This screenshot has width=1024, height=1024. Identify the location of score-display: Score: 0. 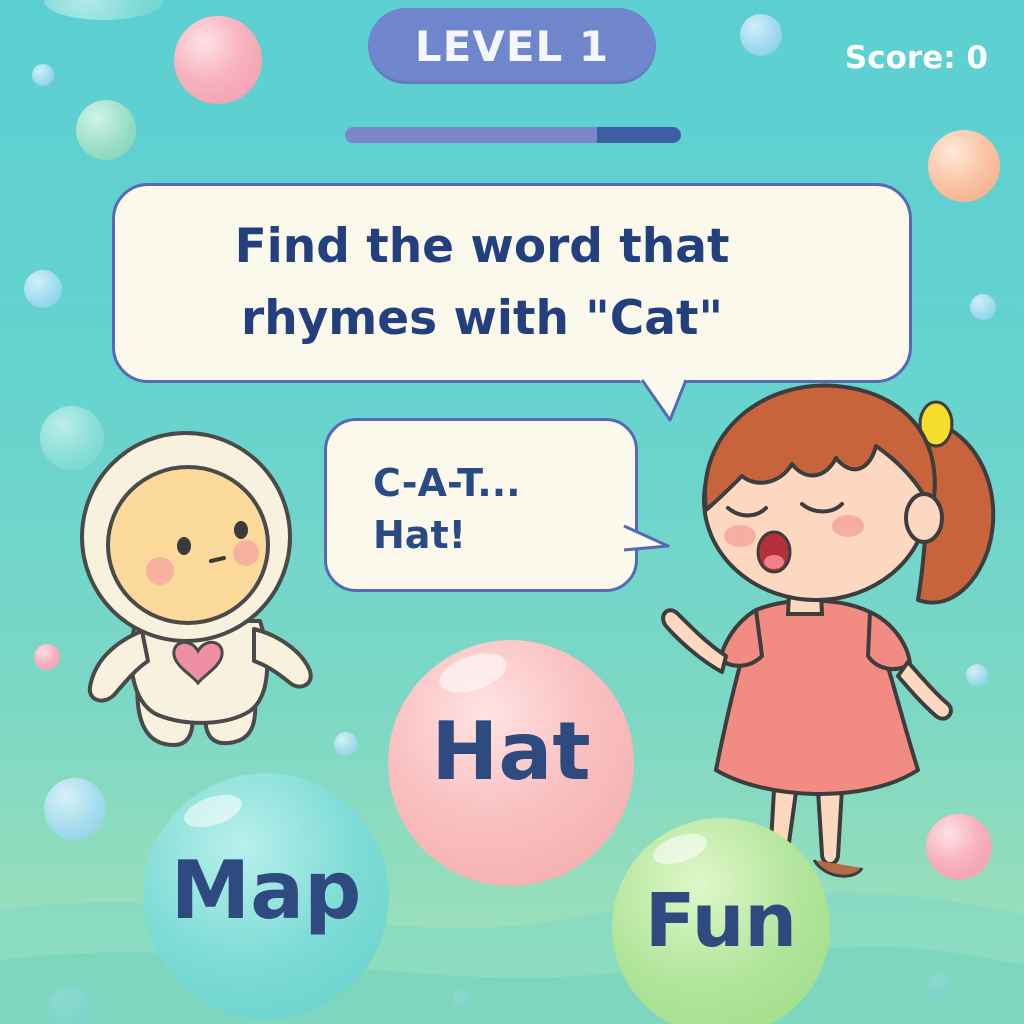
(916, 58).